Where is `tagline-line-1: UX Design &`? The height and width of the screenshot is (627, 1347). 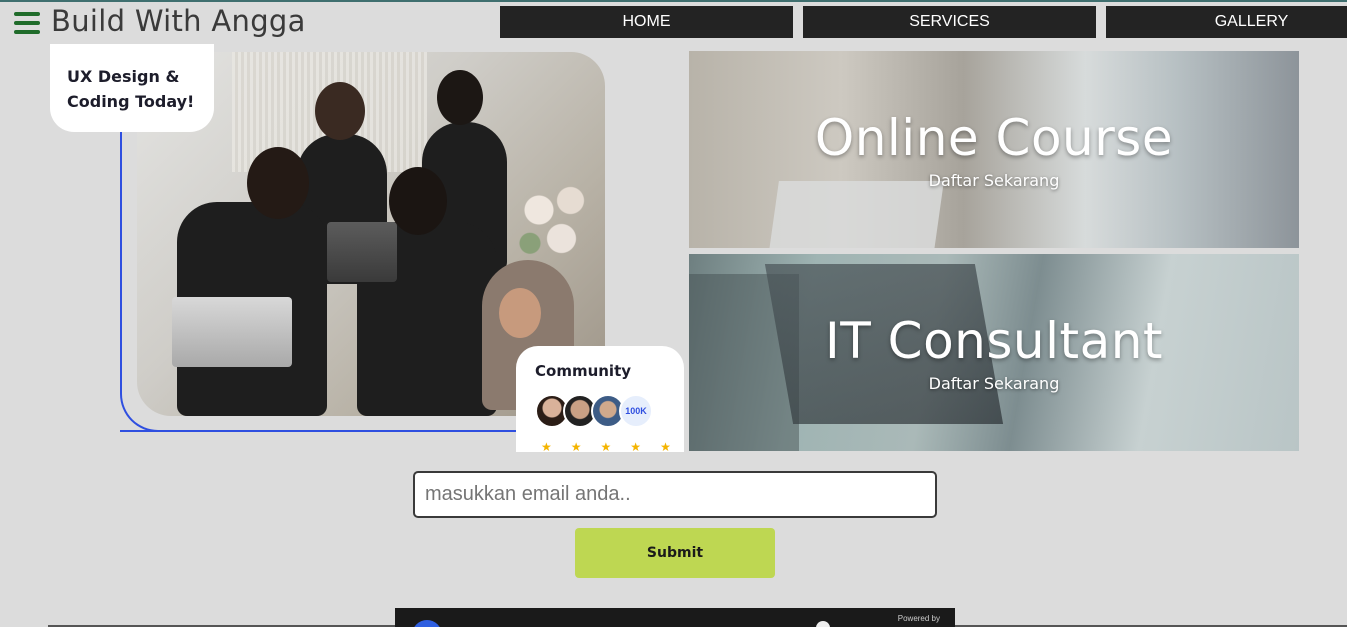
tagline-line-1: UX Design & is located at coordinates (123, 76).